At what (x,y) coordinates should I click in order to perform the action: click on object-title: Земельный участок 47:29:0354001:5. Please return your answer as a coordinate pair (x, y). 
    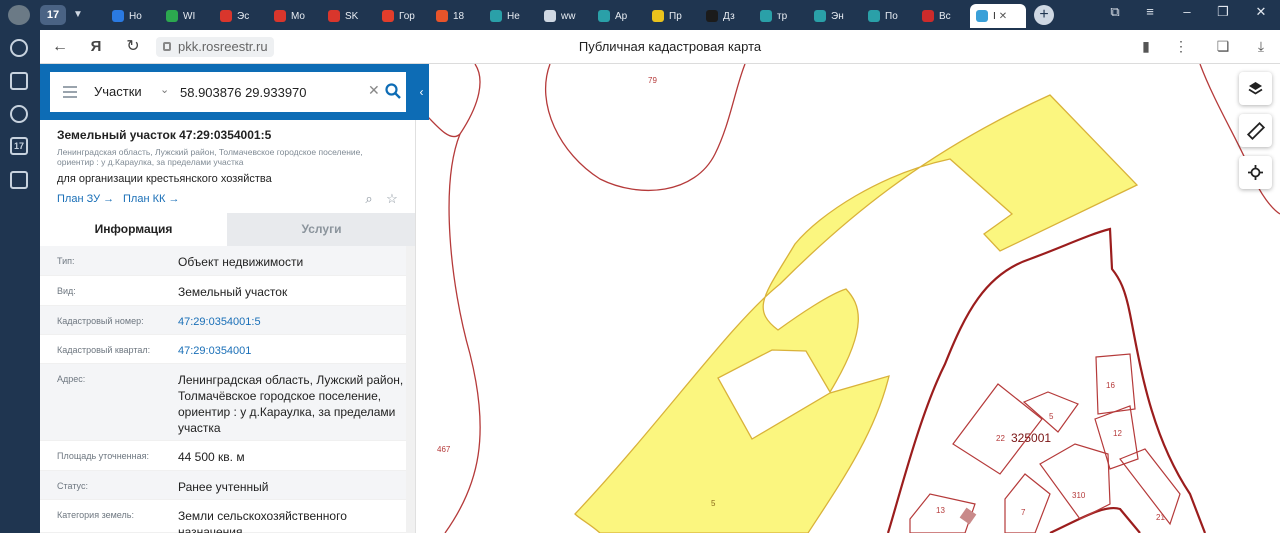
    Looking at the image, I should click on (164, 135).